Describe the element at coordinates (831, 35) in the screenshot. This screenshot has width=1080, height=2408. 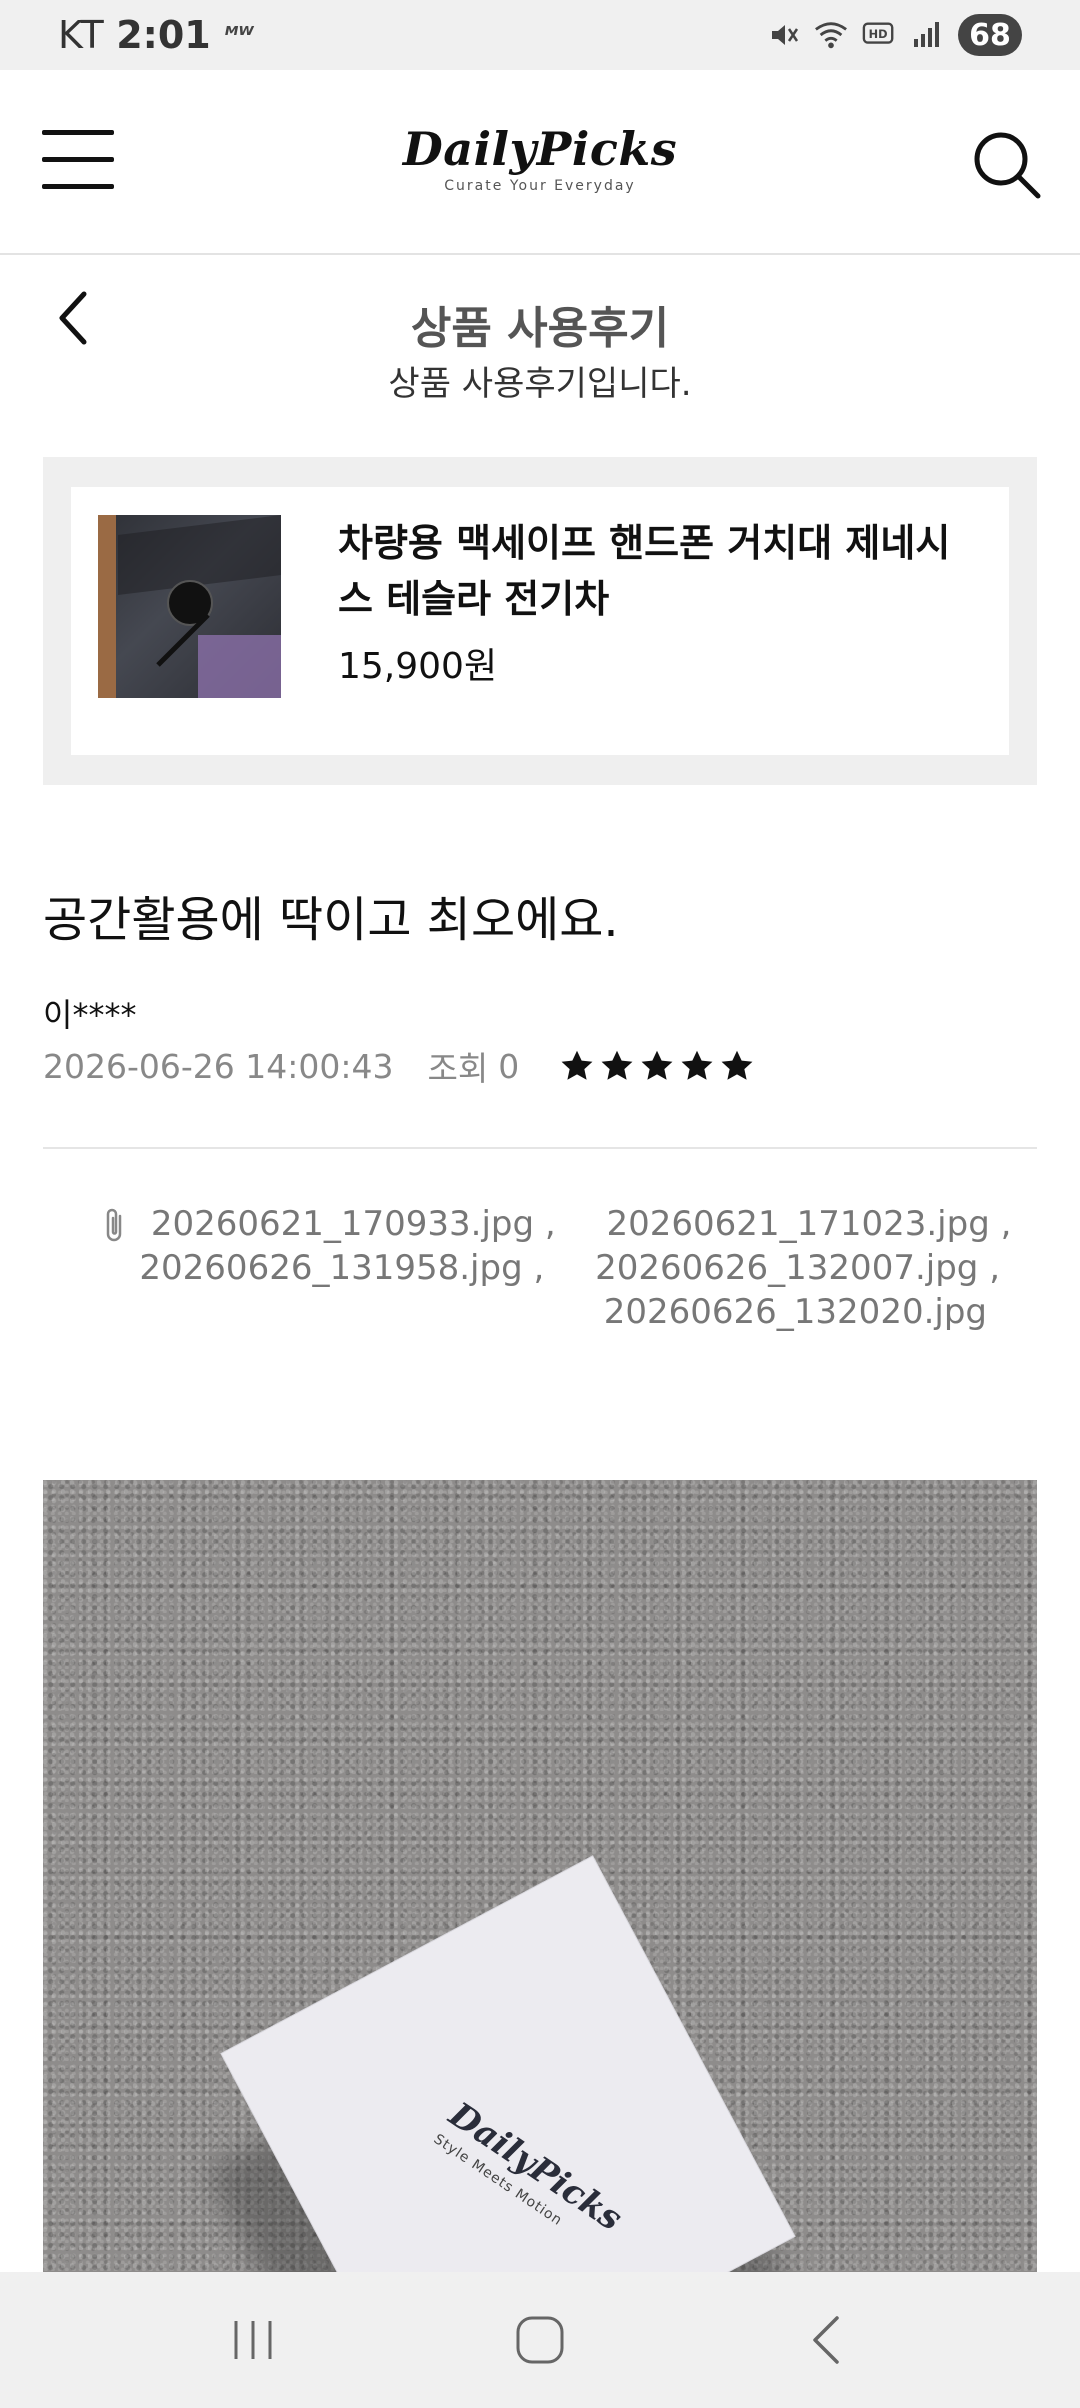
I see `wifi-icon` at that location.